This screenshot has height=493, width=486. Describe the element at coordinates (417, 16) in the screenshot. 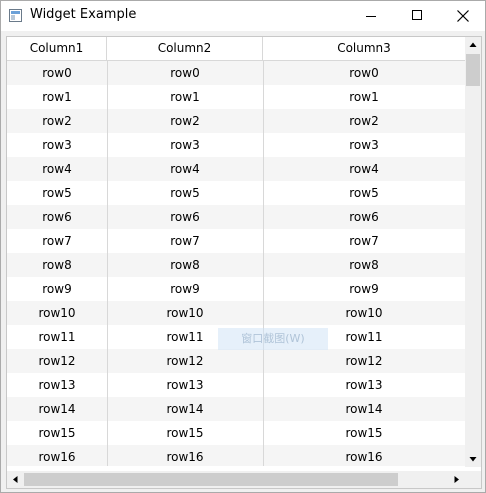

I see `maximize-button` at that location.